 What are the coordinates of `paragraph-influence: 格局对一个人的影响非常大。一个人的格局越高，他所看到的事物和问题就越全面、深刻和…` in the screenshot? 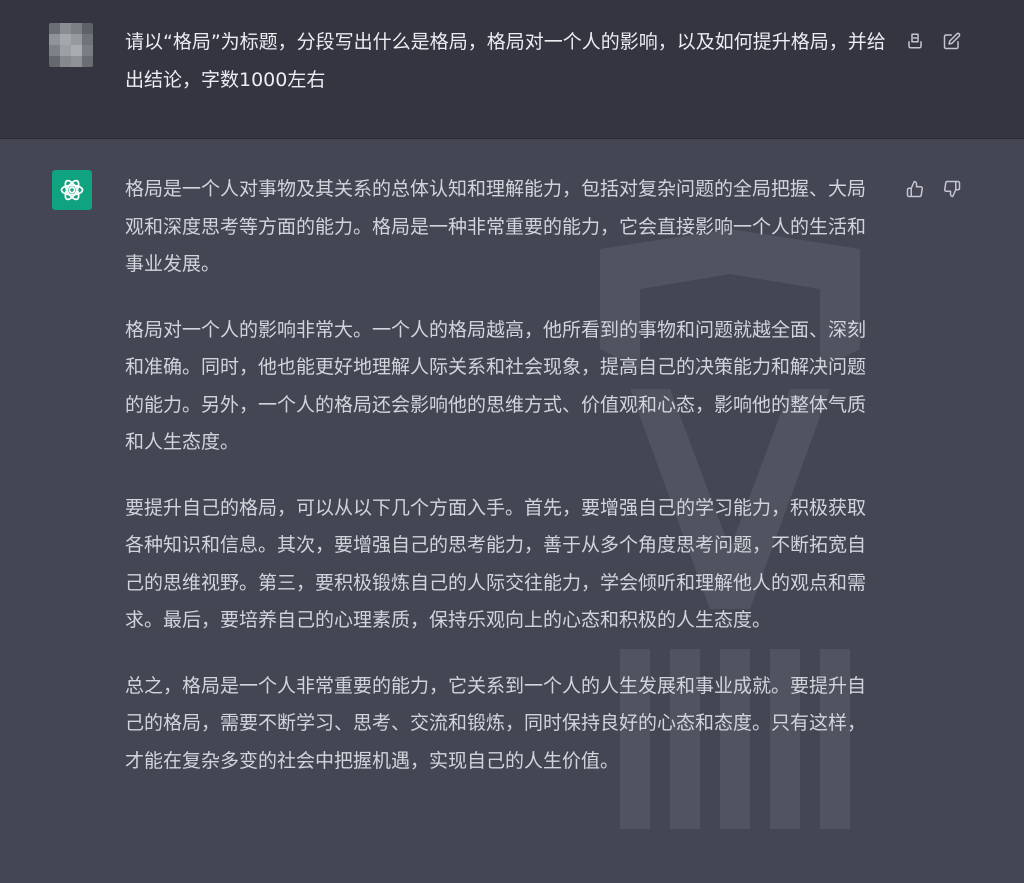 It's located at (496, 386).